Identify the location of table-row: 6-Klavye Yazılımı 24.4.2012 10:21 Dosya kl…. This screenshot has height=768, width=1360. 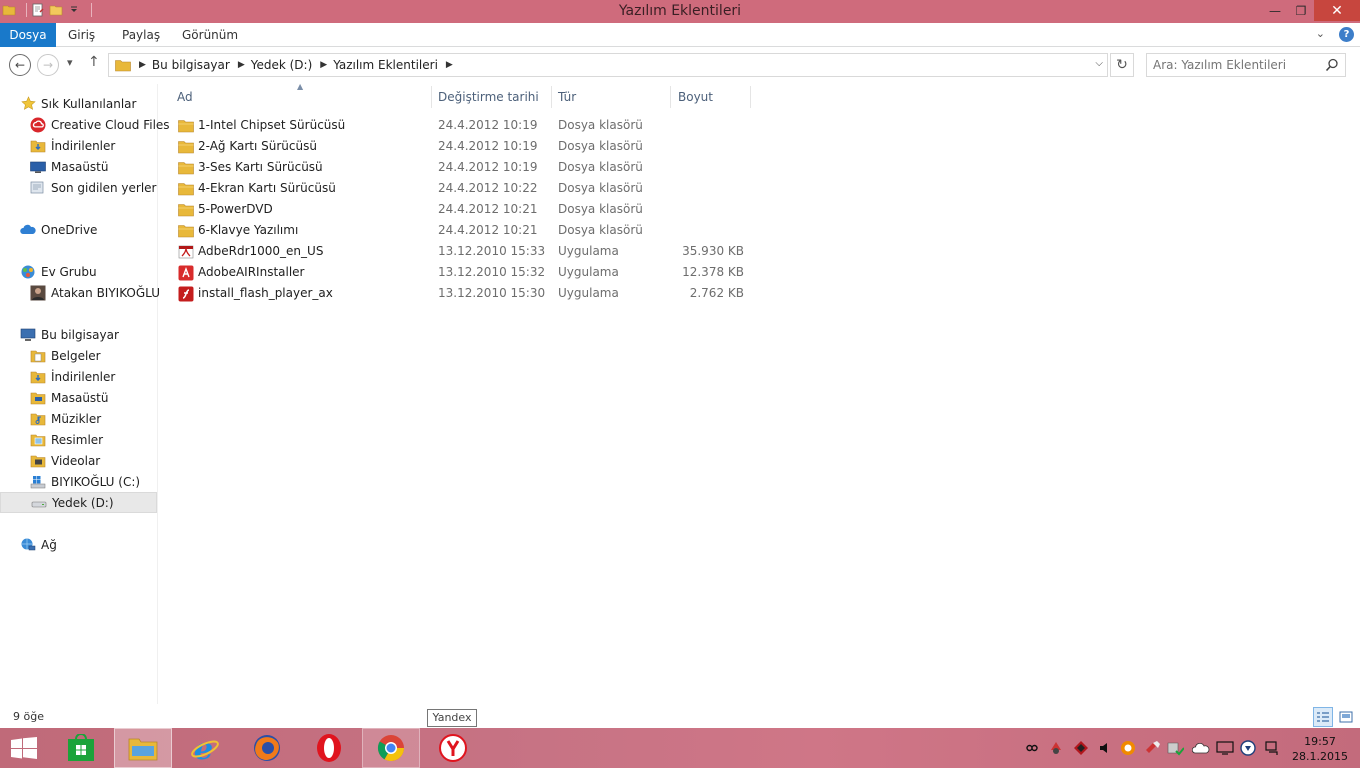
(464, 230).